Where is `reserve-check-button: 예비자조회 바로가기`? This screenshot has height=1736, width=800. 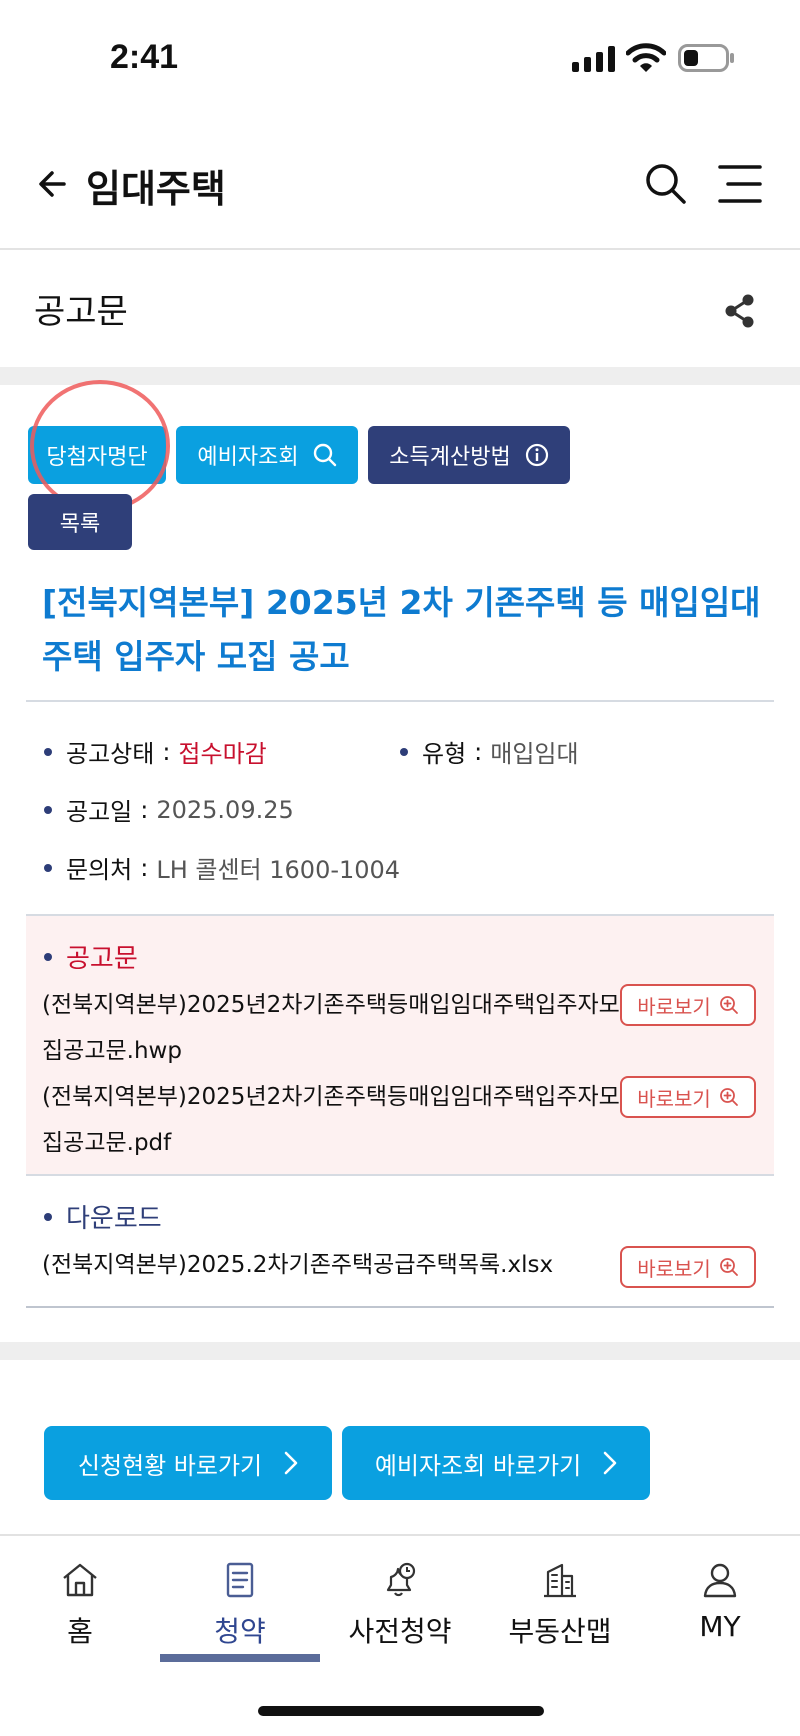
reserve-check-button: 예비자조회 바로가기 is located at coordinates (496, 1463).